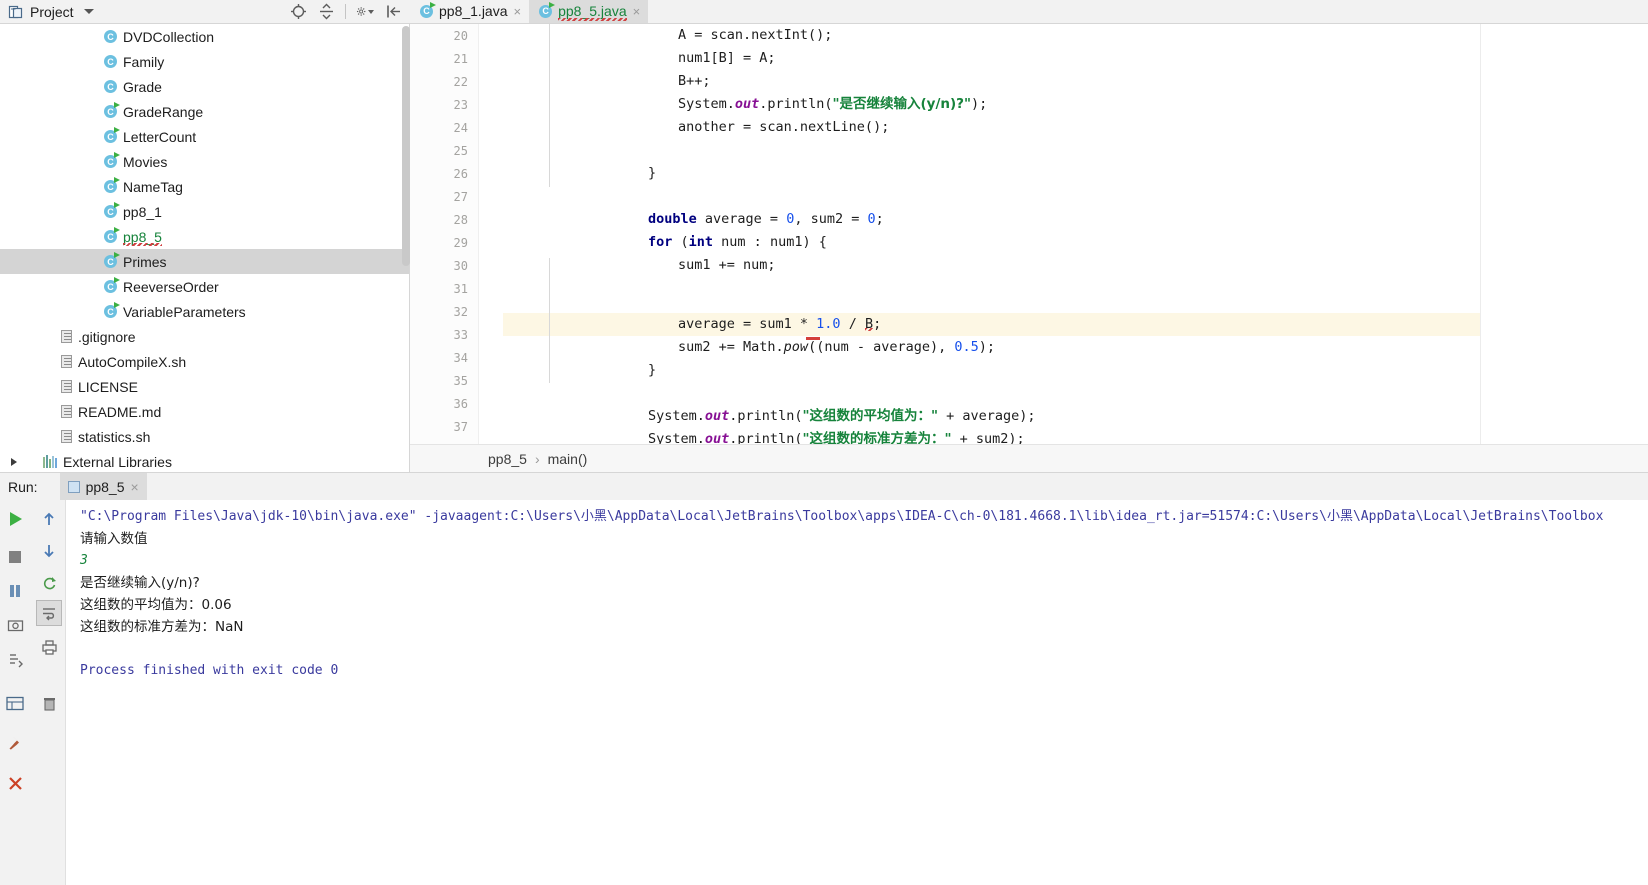  I want to click on line-number: 28, so click(439, 220).